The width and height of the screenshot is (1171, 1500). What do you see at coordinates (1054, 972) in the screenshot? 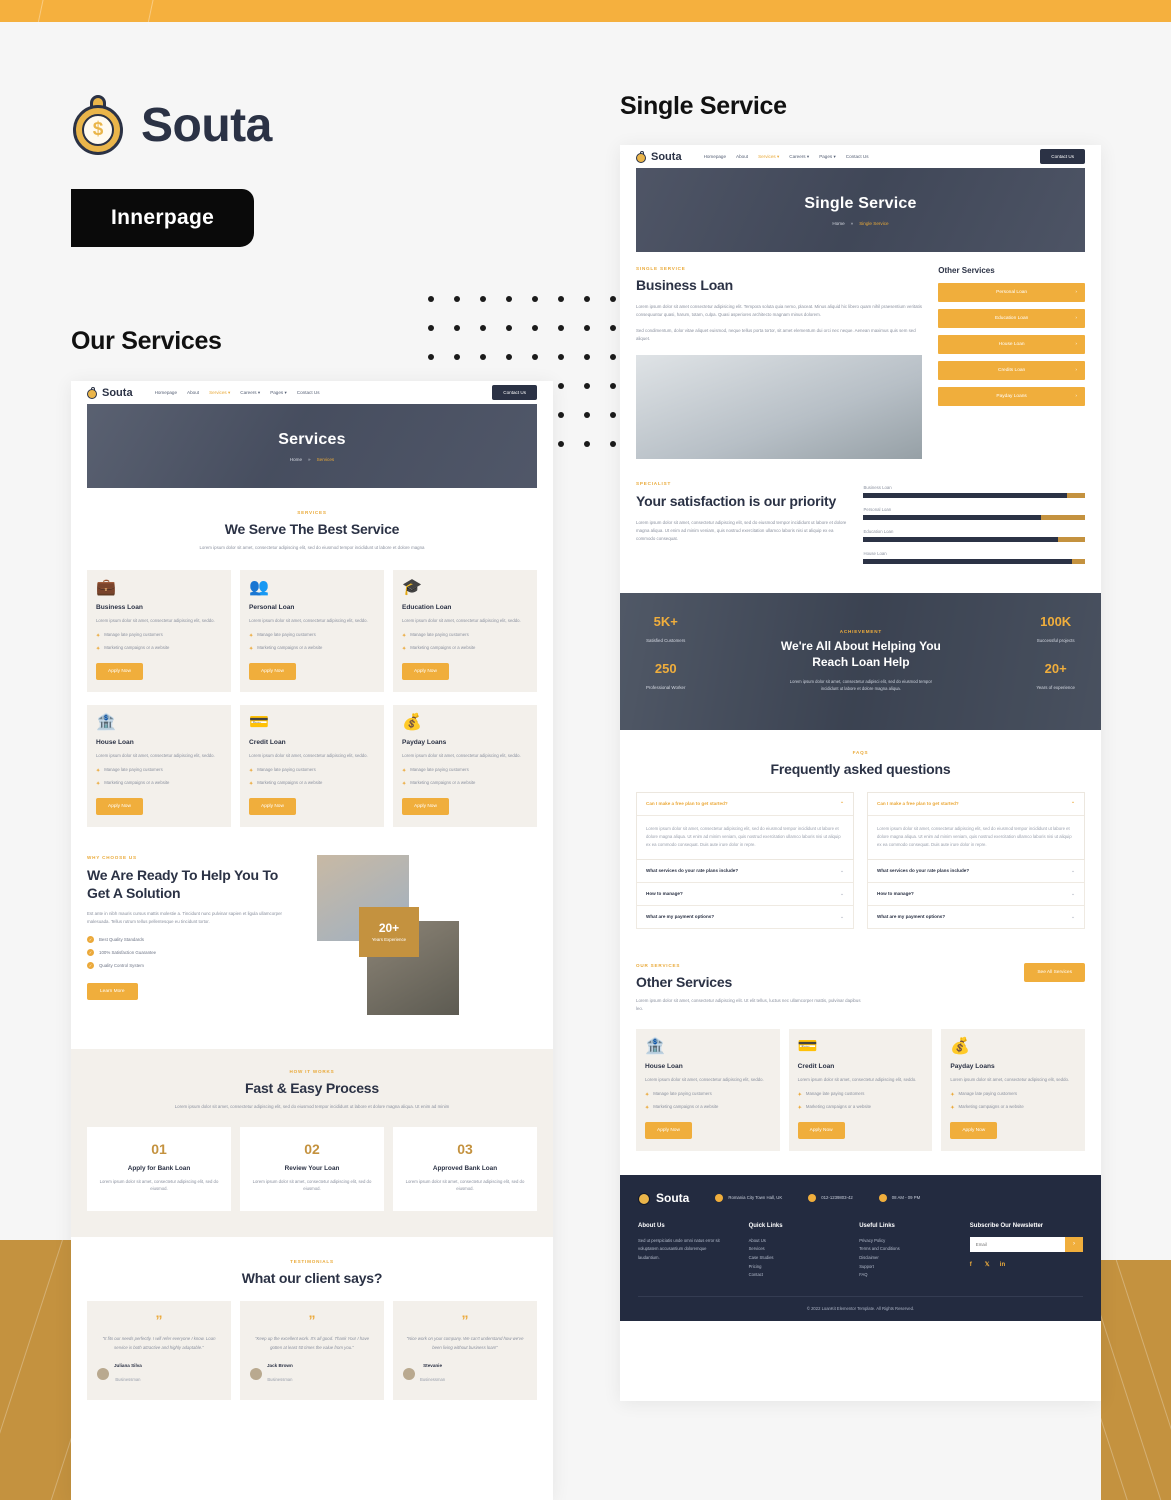
I see `see-all-services-button: See All Services` at bounding box center [1054, 972].